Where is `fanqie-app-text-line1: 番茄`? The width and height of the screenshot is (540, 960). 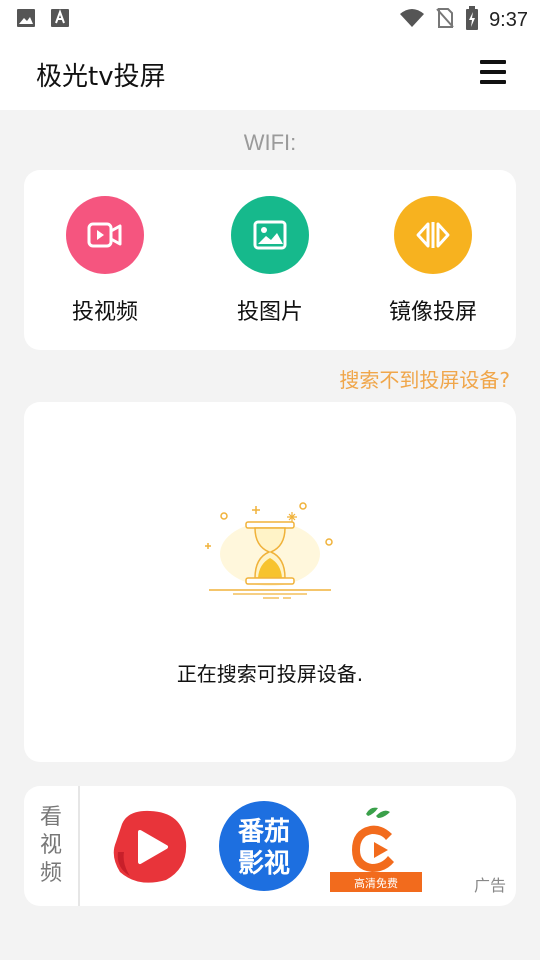 fanqie-app-text-line1: 番茄 is located at coordinates (264, 832).